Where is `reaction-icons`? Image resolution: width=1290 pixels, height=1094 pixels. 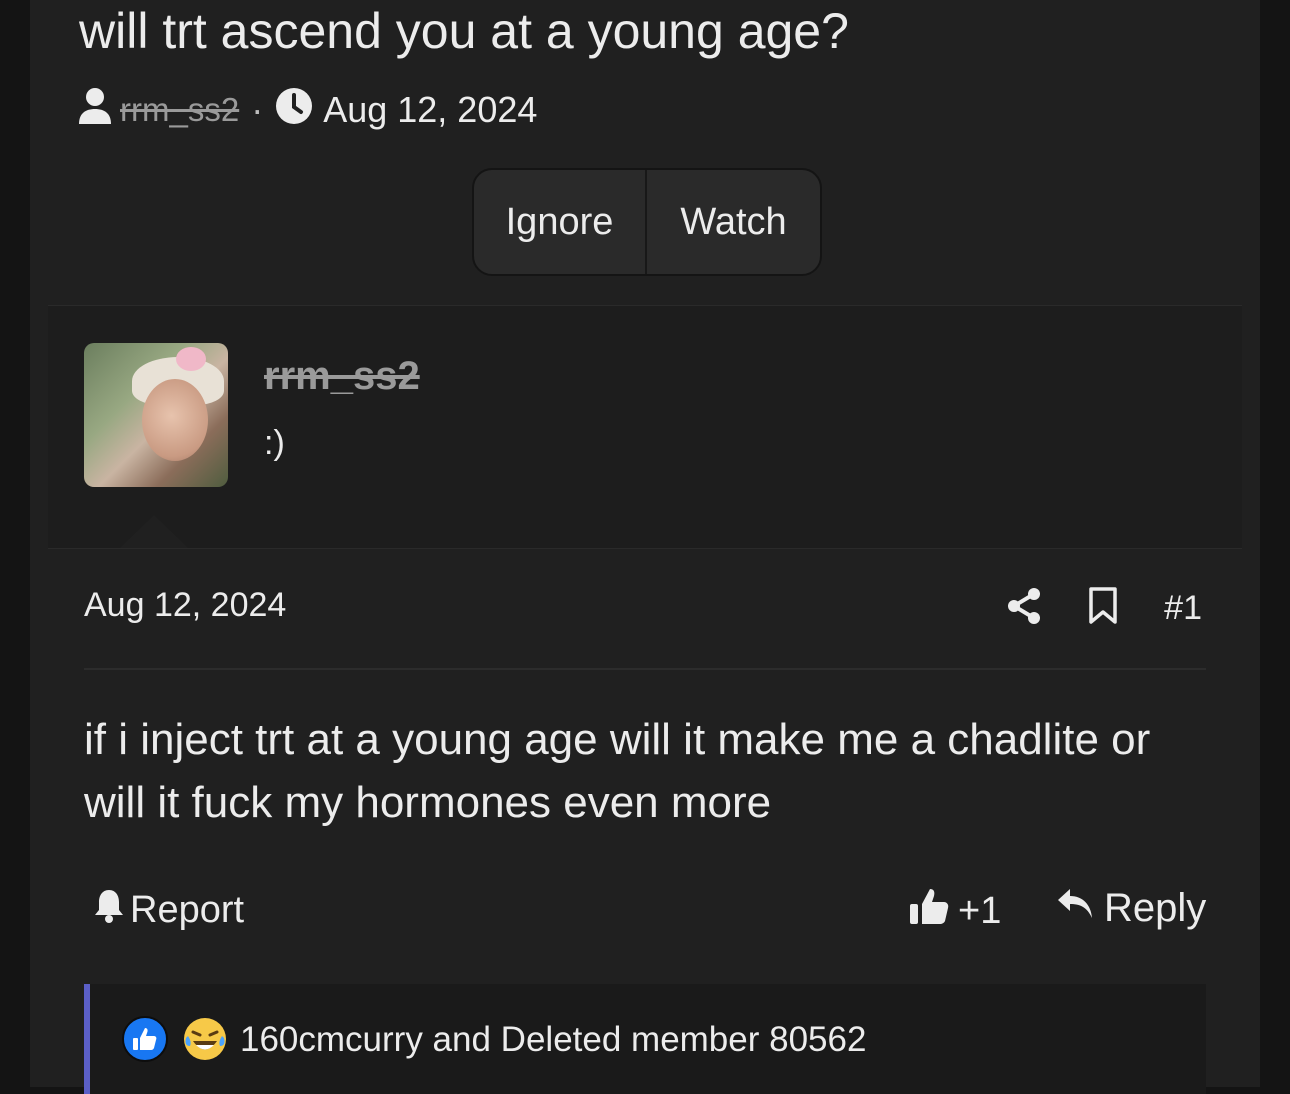
reaction-icons is located at coordinates (175, 1041).